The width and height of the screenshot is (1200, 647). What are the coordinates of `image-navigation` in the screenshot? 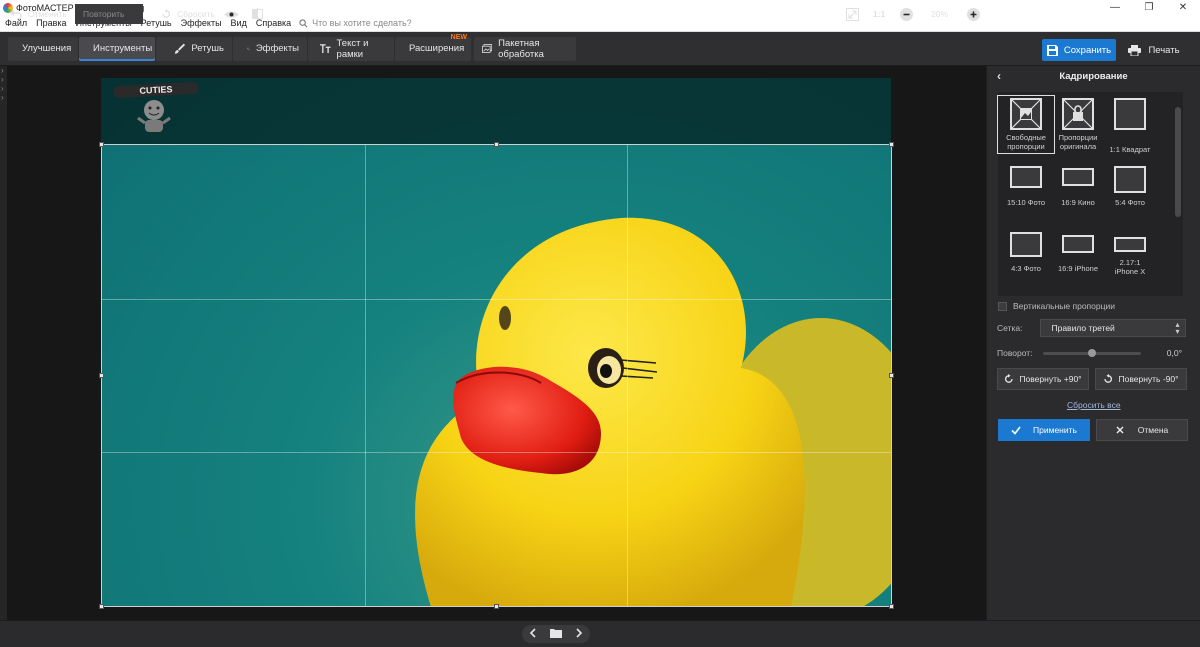 It's located at (556, 634).